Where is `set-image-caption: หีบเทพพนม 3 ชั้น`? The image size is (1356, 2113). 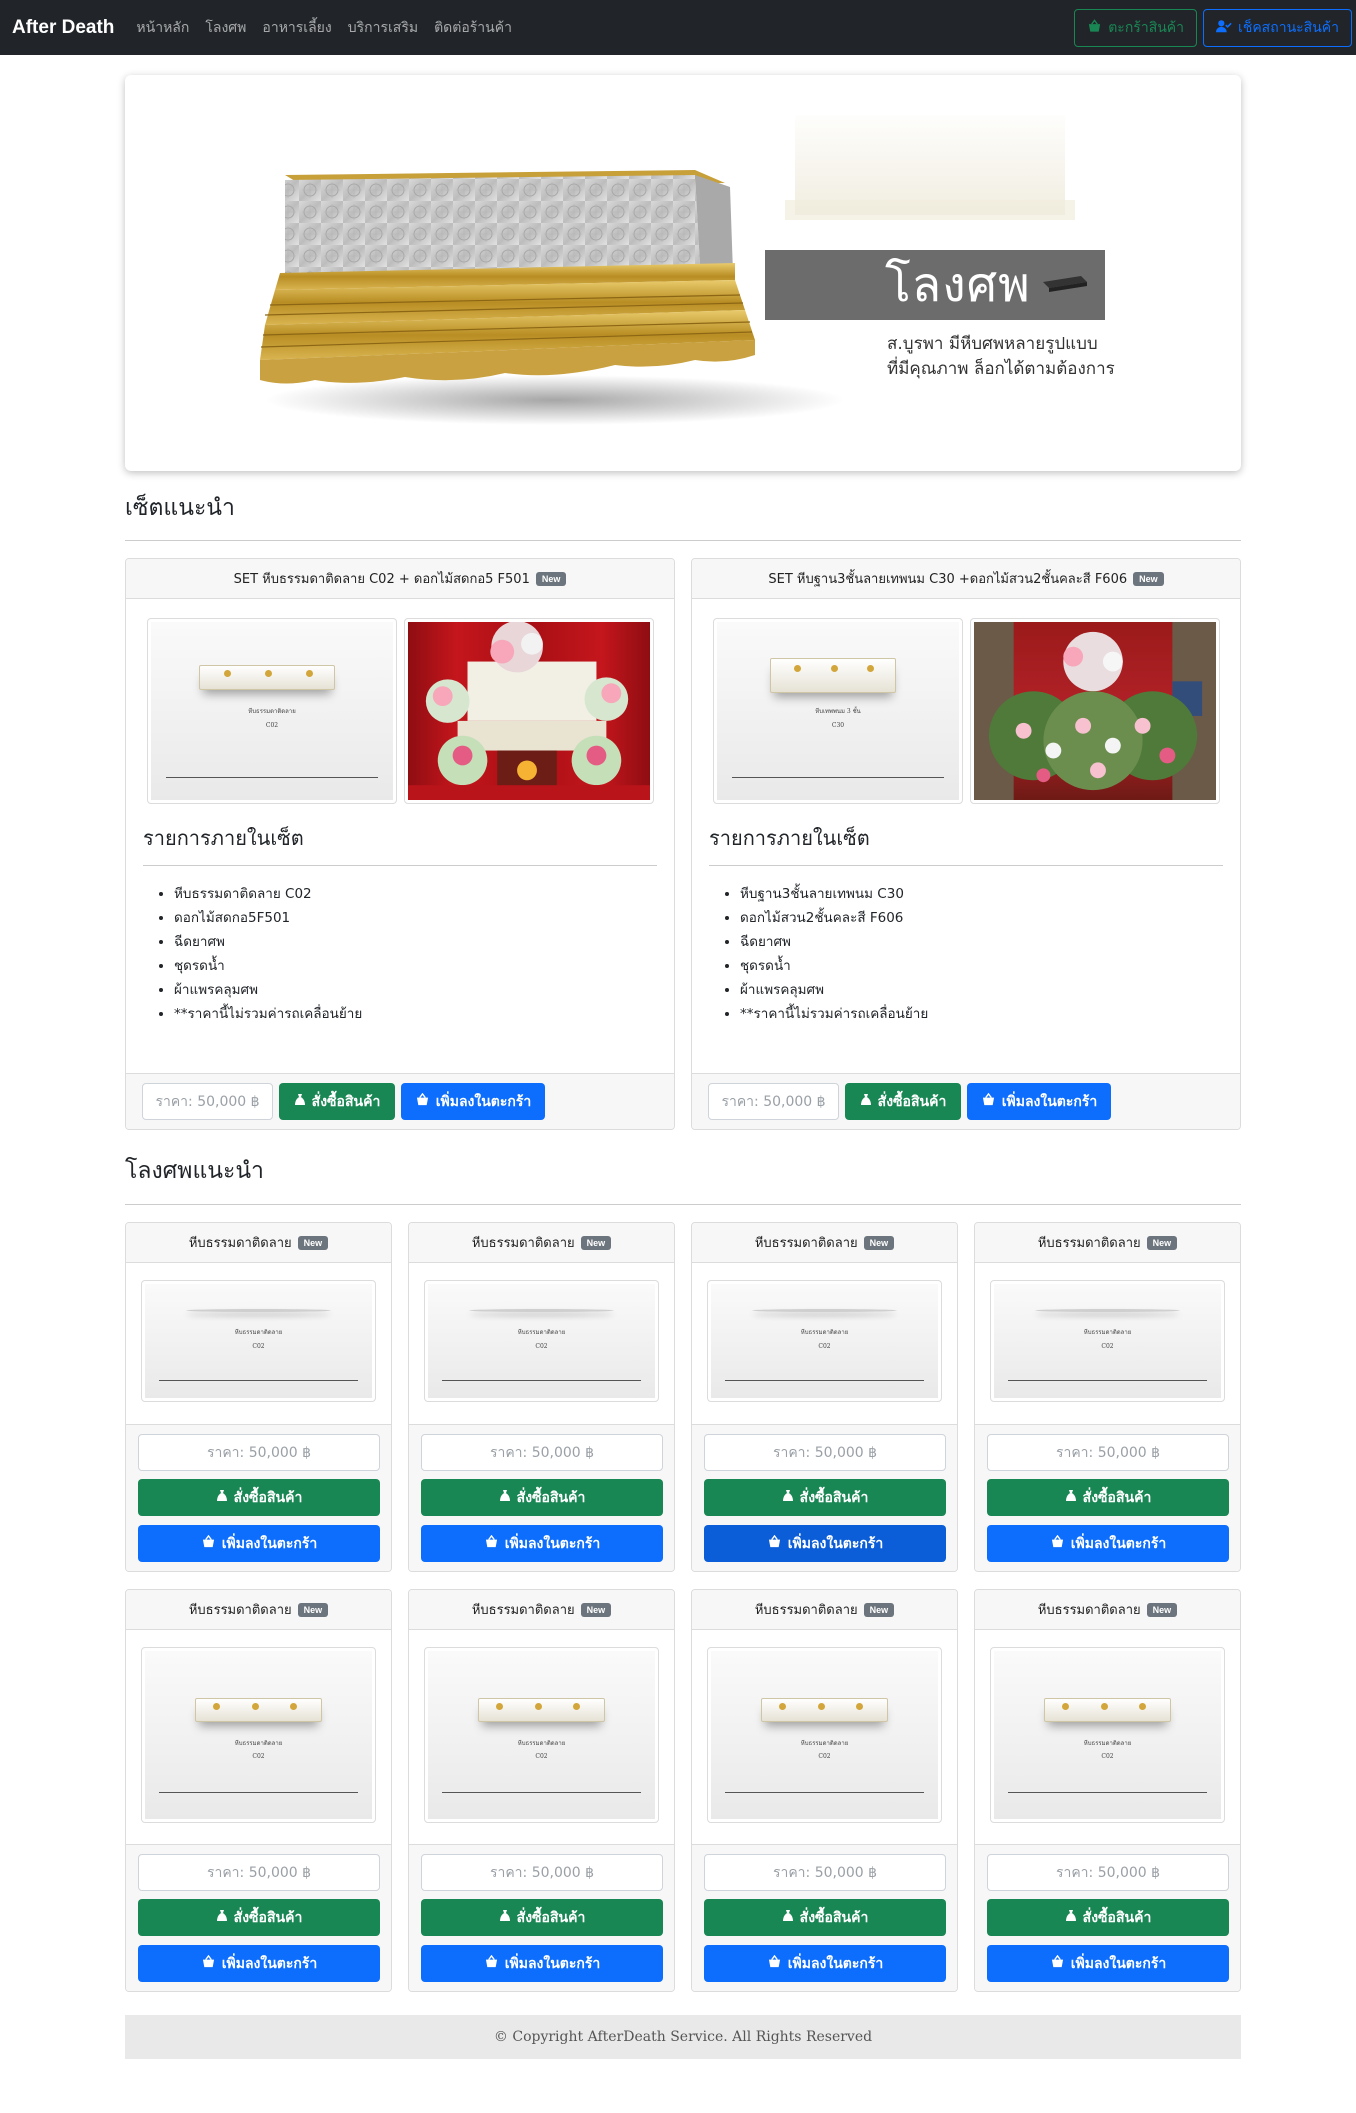
set-image-caption: หีบเทพพนม 3 ชั้น is located at coordinates (838, 711).